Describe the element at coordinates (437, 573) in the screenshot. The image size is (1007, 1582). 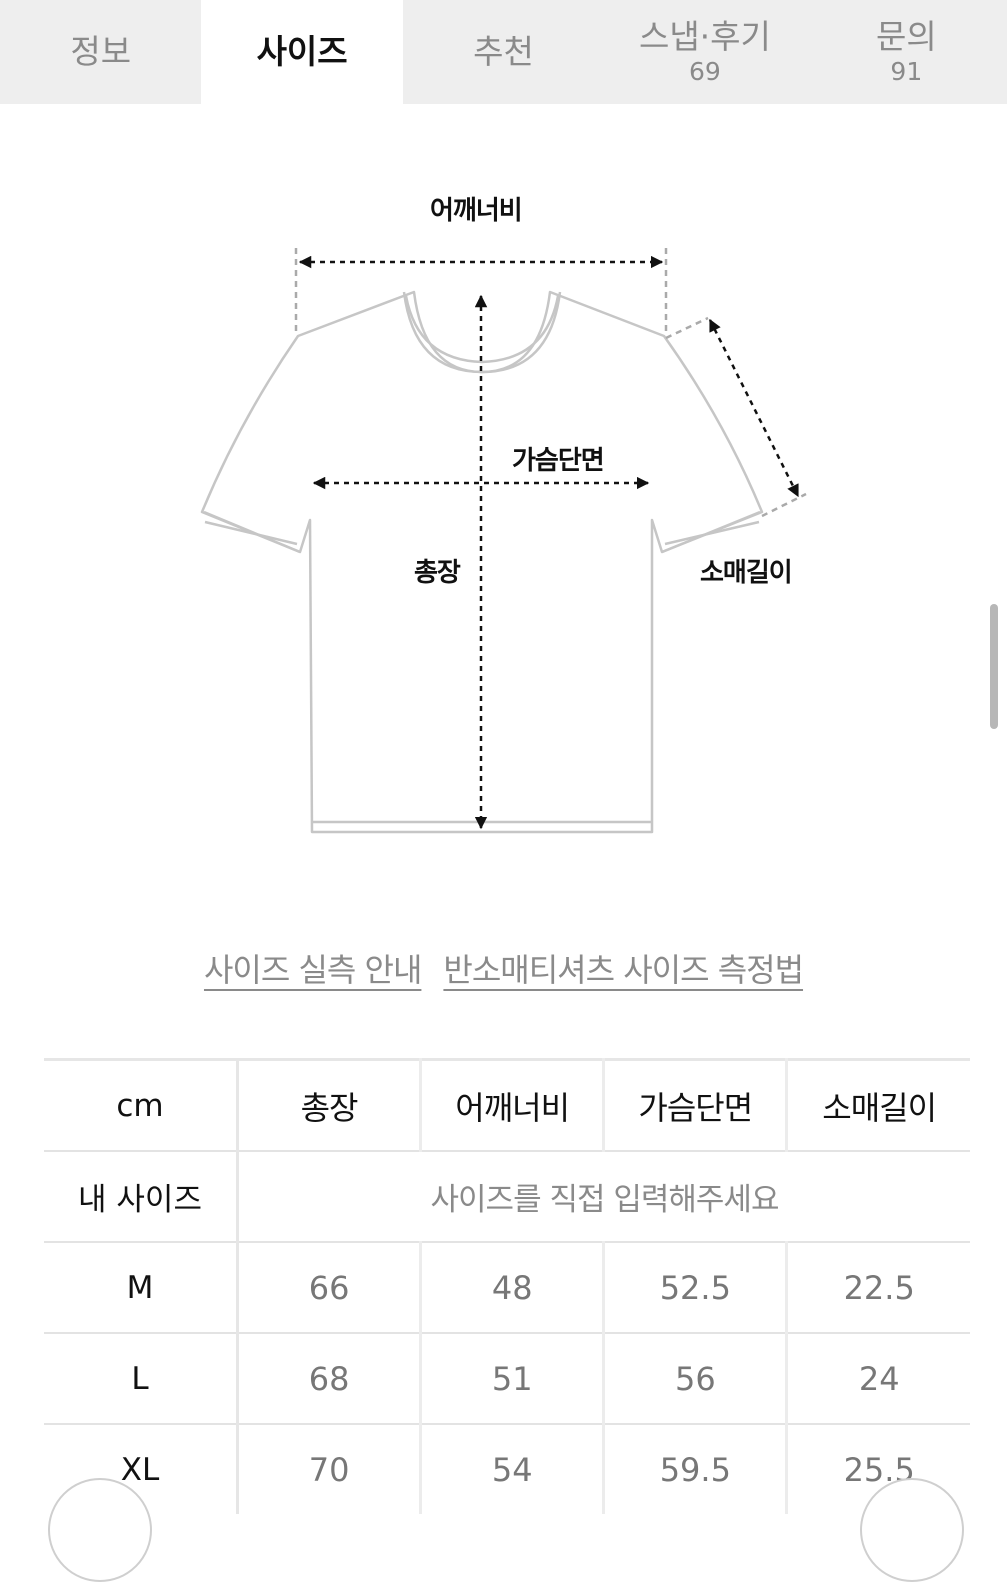
I see `length-label: 총장` at that location.